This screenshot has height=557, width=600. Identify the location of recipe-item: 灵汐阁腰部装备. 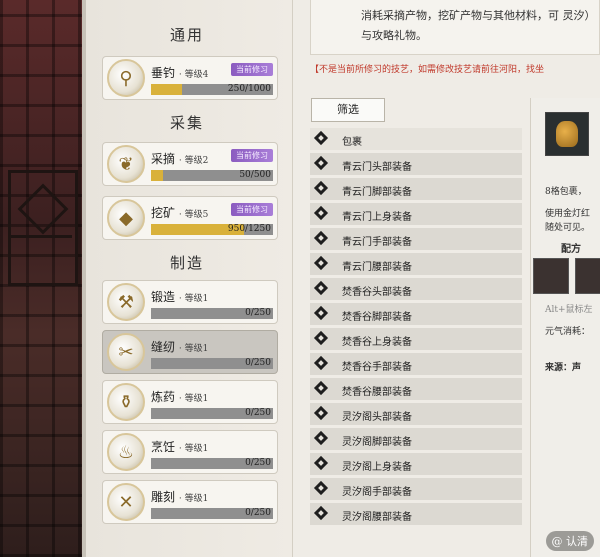
(416, 514).